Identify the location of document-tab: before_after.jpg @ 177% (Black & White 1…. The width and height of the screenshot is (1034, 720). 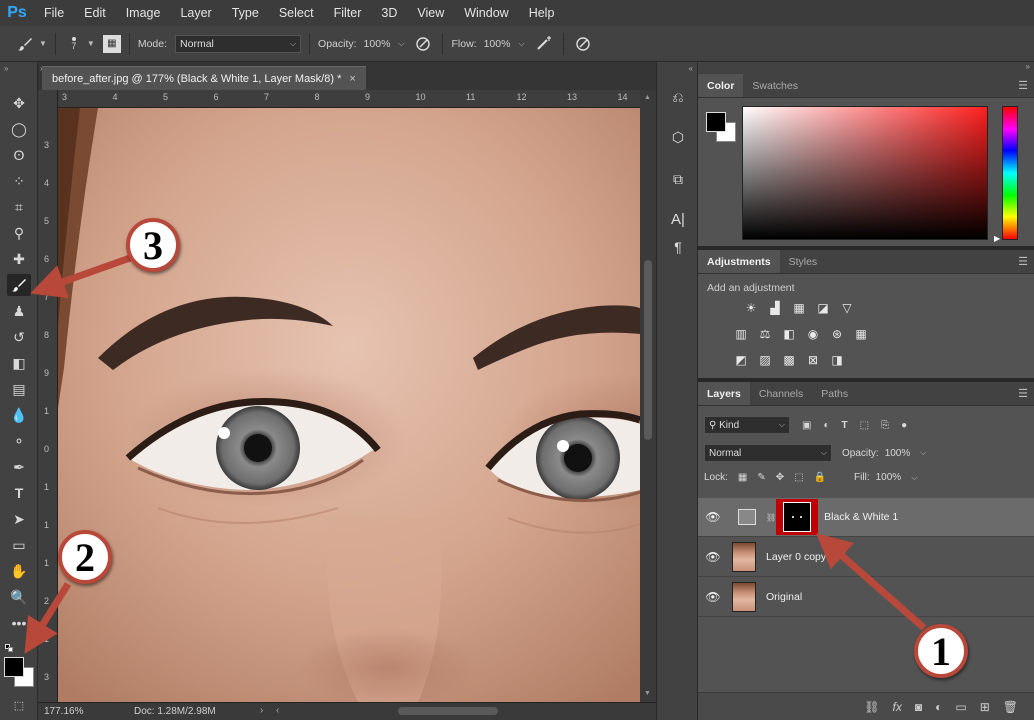
(204, 78).